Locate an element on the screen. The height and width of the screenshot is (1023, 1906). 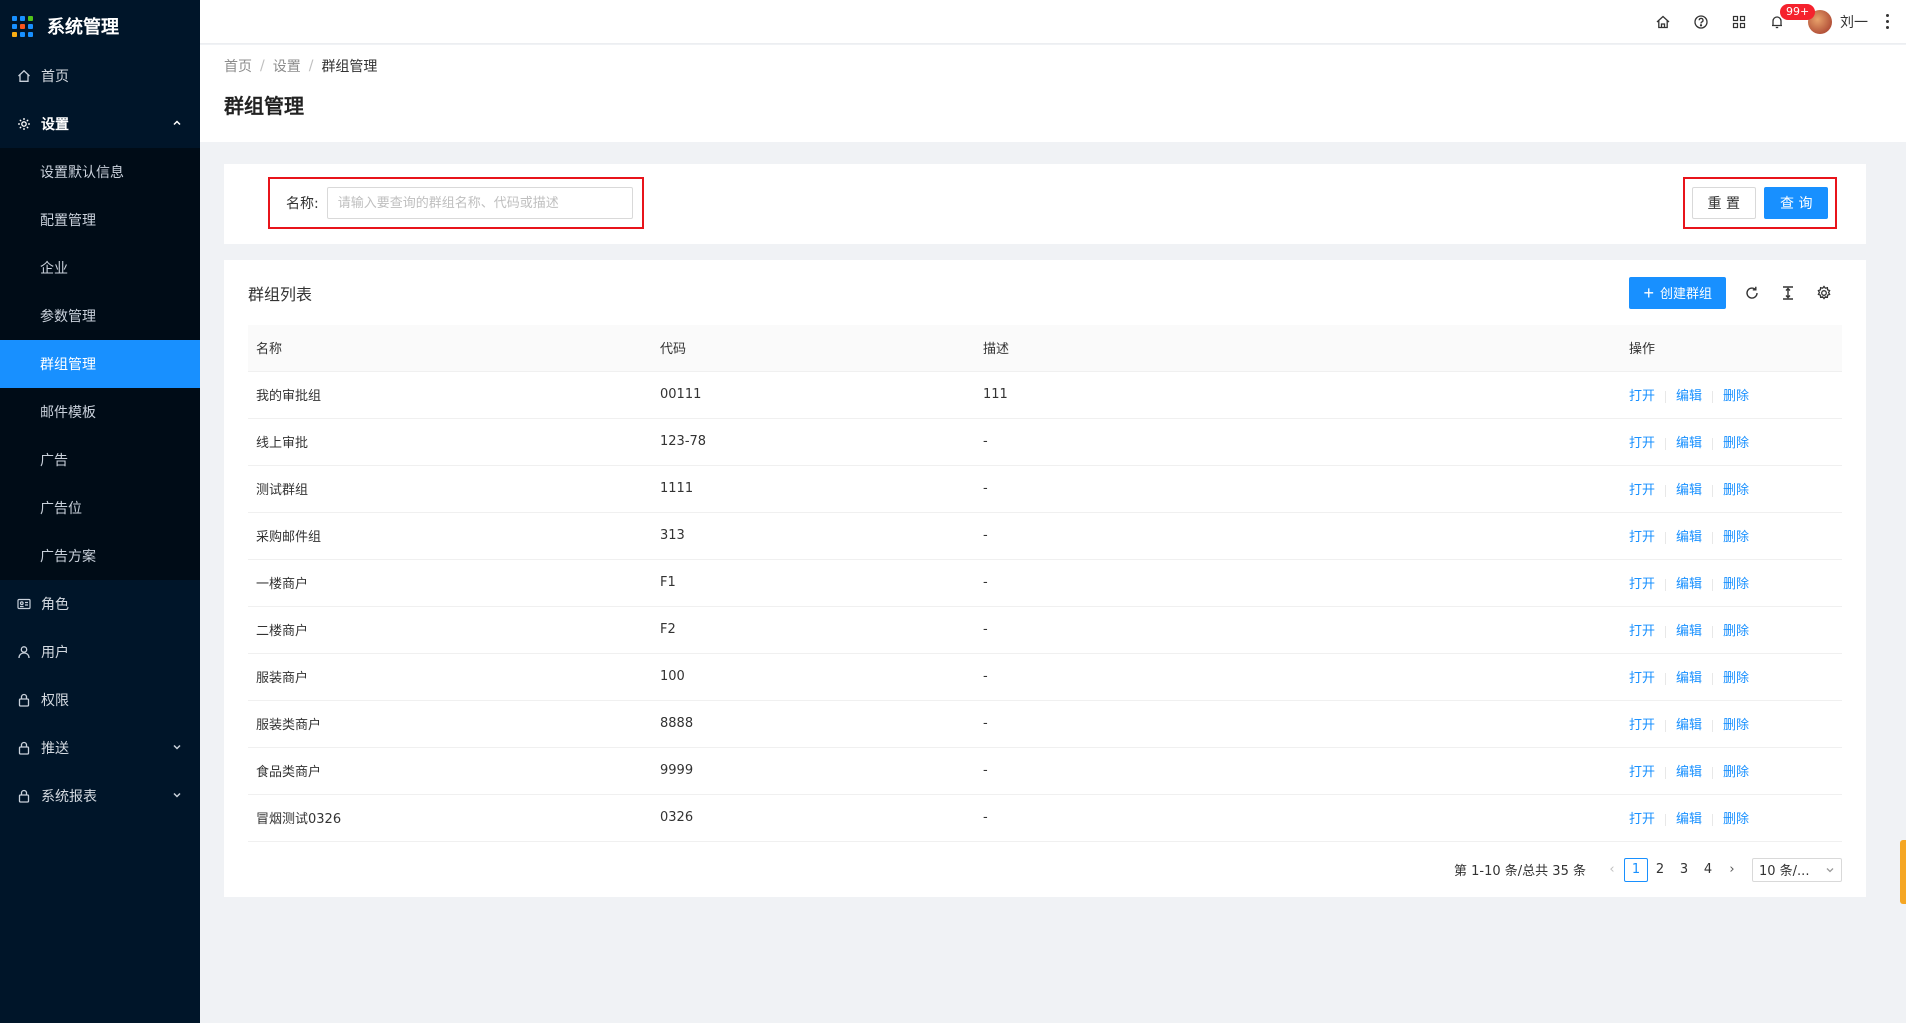
cell-actions: 打开 编辑 删除 is located at coordinates (1731, 677).